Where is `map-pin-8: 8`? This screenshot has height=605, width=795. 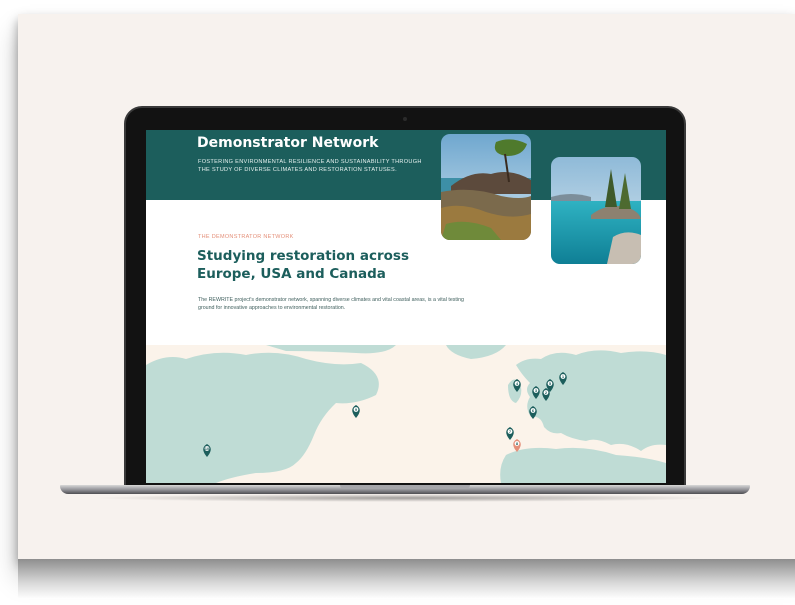
map-pin-8: 8 is located at coordinates (517, 445).